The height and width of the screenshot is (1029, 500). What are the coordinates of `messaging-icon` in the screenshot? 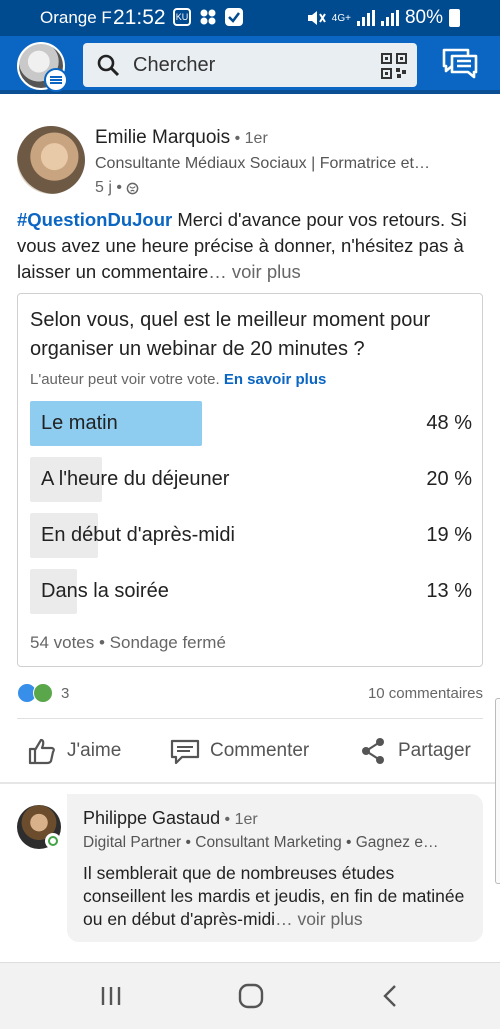 It's located at (460, 63).